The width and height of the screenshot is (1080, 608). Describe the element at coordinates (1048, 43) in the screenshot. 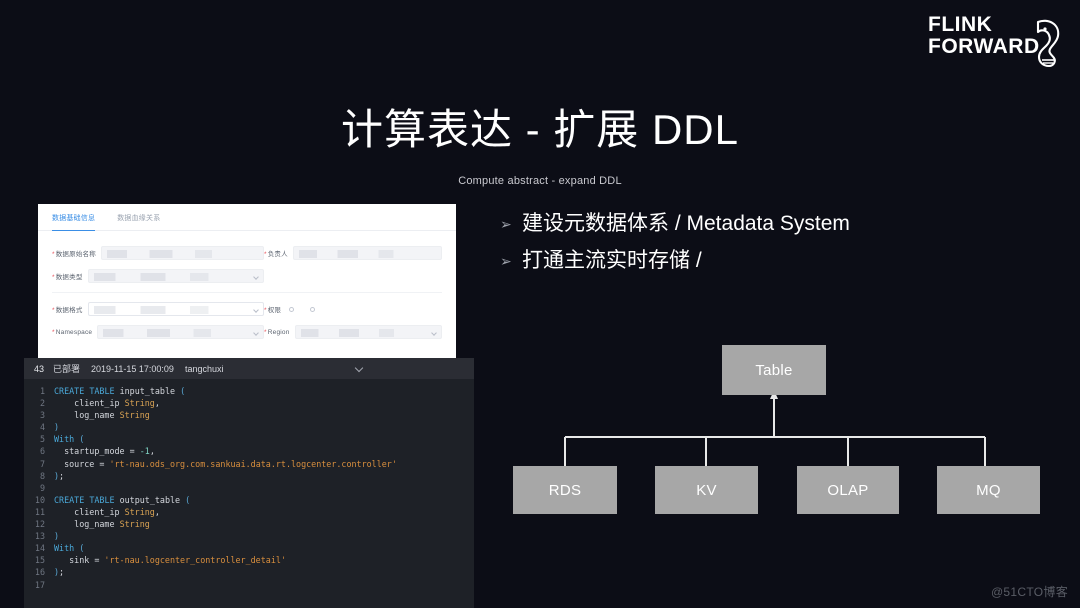

I see `squirrel-icon` at that location.